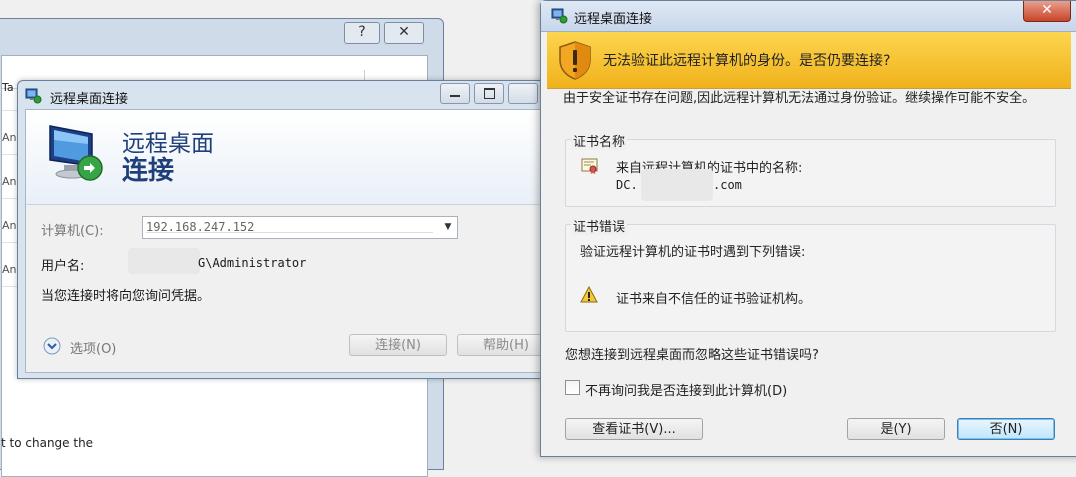 This screenshot has width=1076, height=477. I want to click on hint-text: t to change the, so click(47, 443).